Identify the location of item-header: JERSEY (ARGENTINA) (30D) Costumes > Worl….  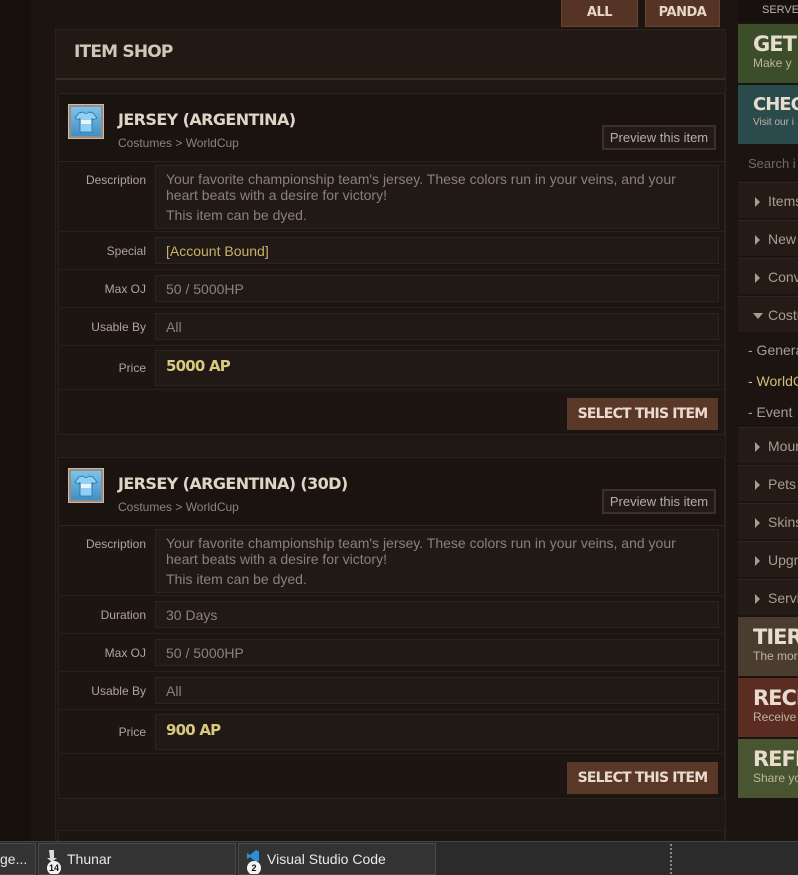
(391, 492).